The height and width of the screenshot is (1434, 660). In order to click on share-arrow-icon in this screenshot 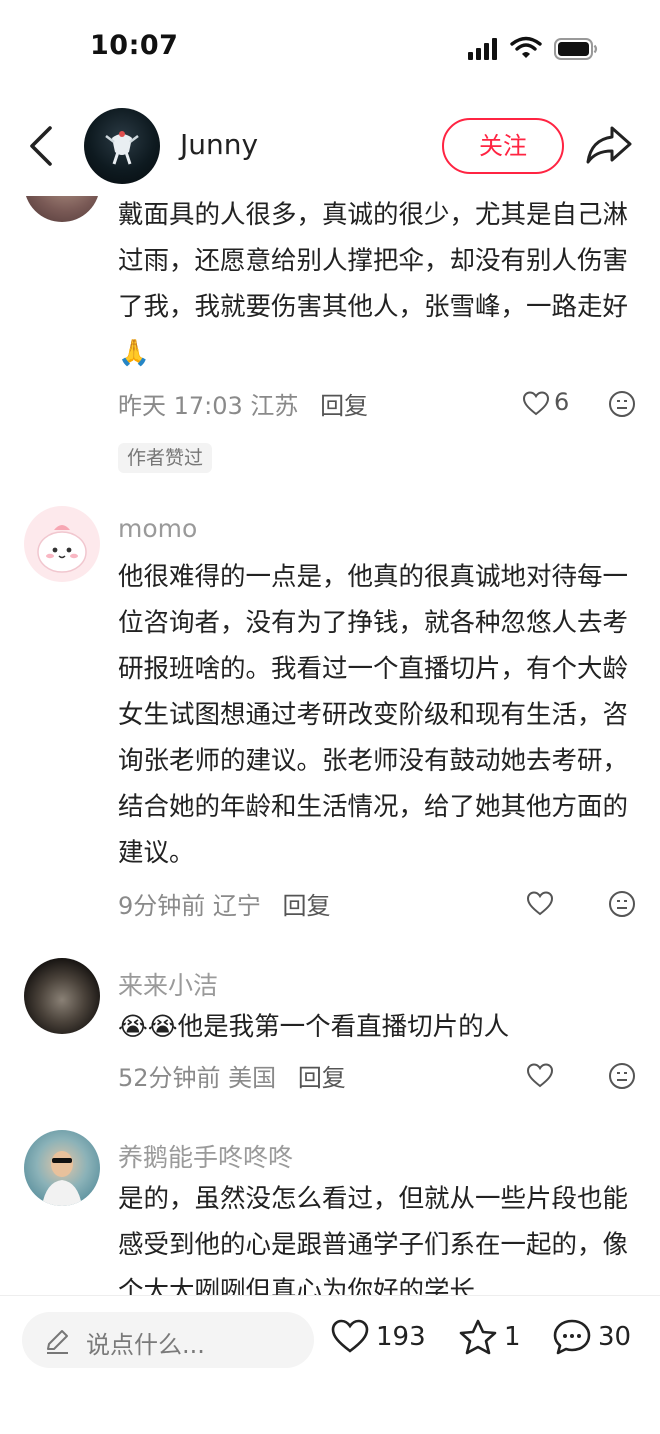, I will do `click(609, 144)`.